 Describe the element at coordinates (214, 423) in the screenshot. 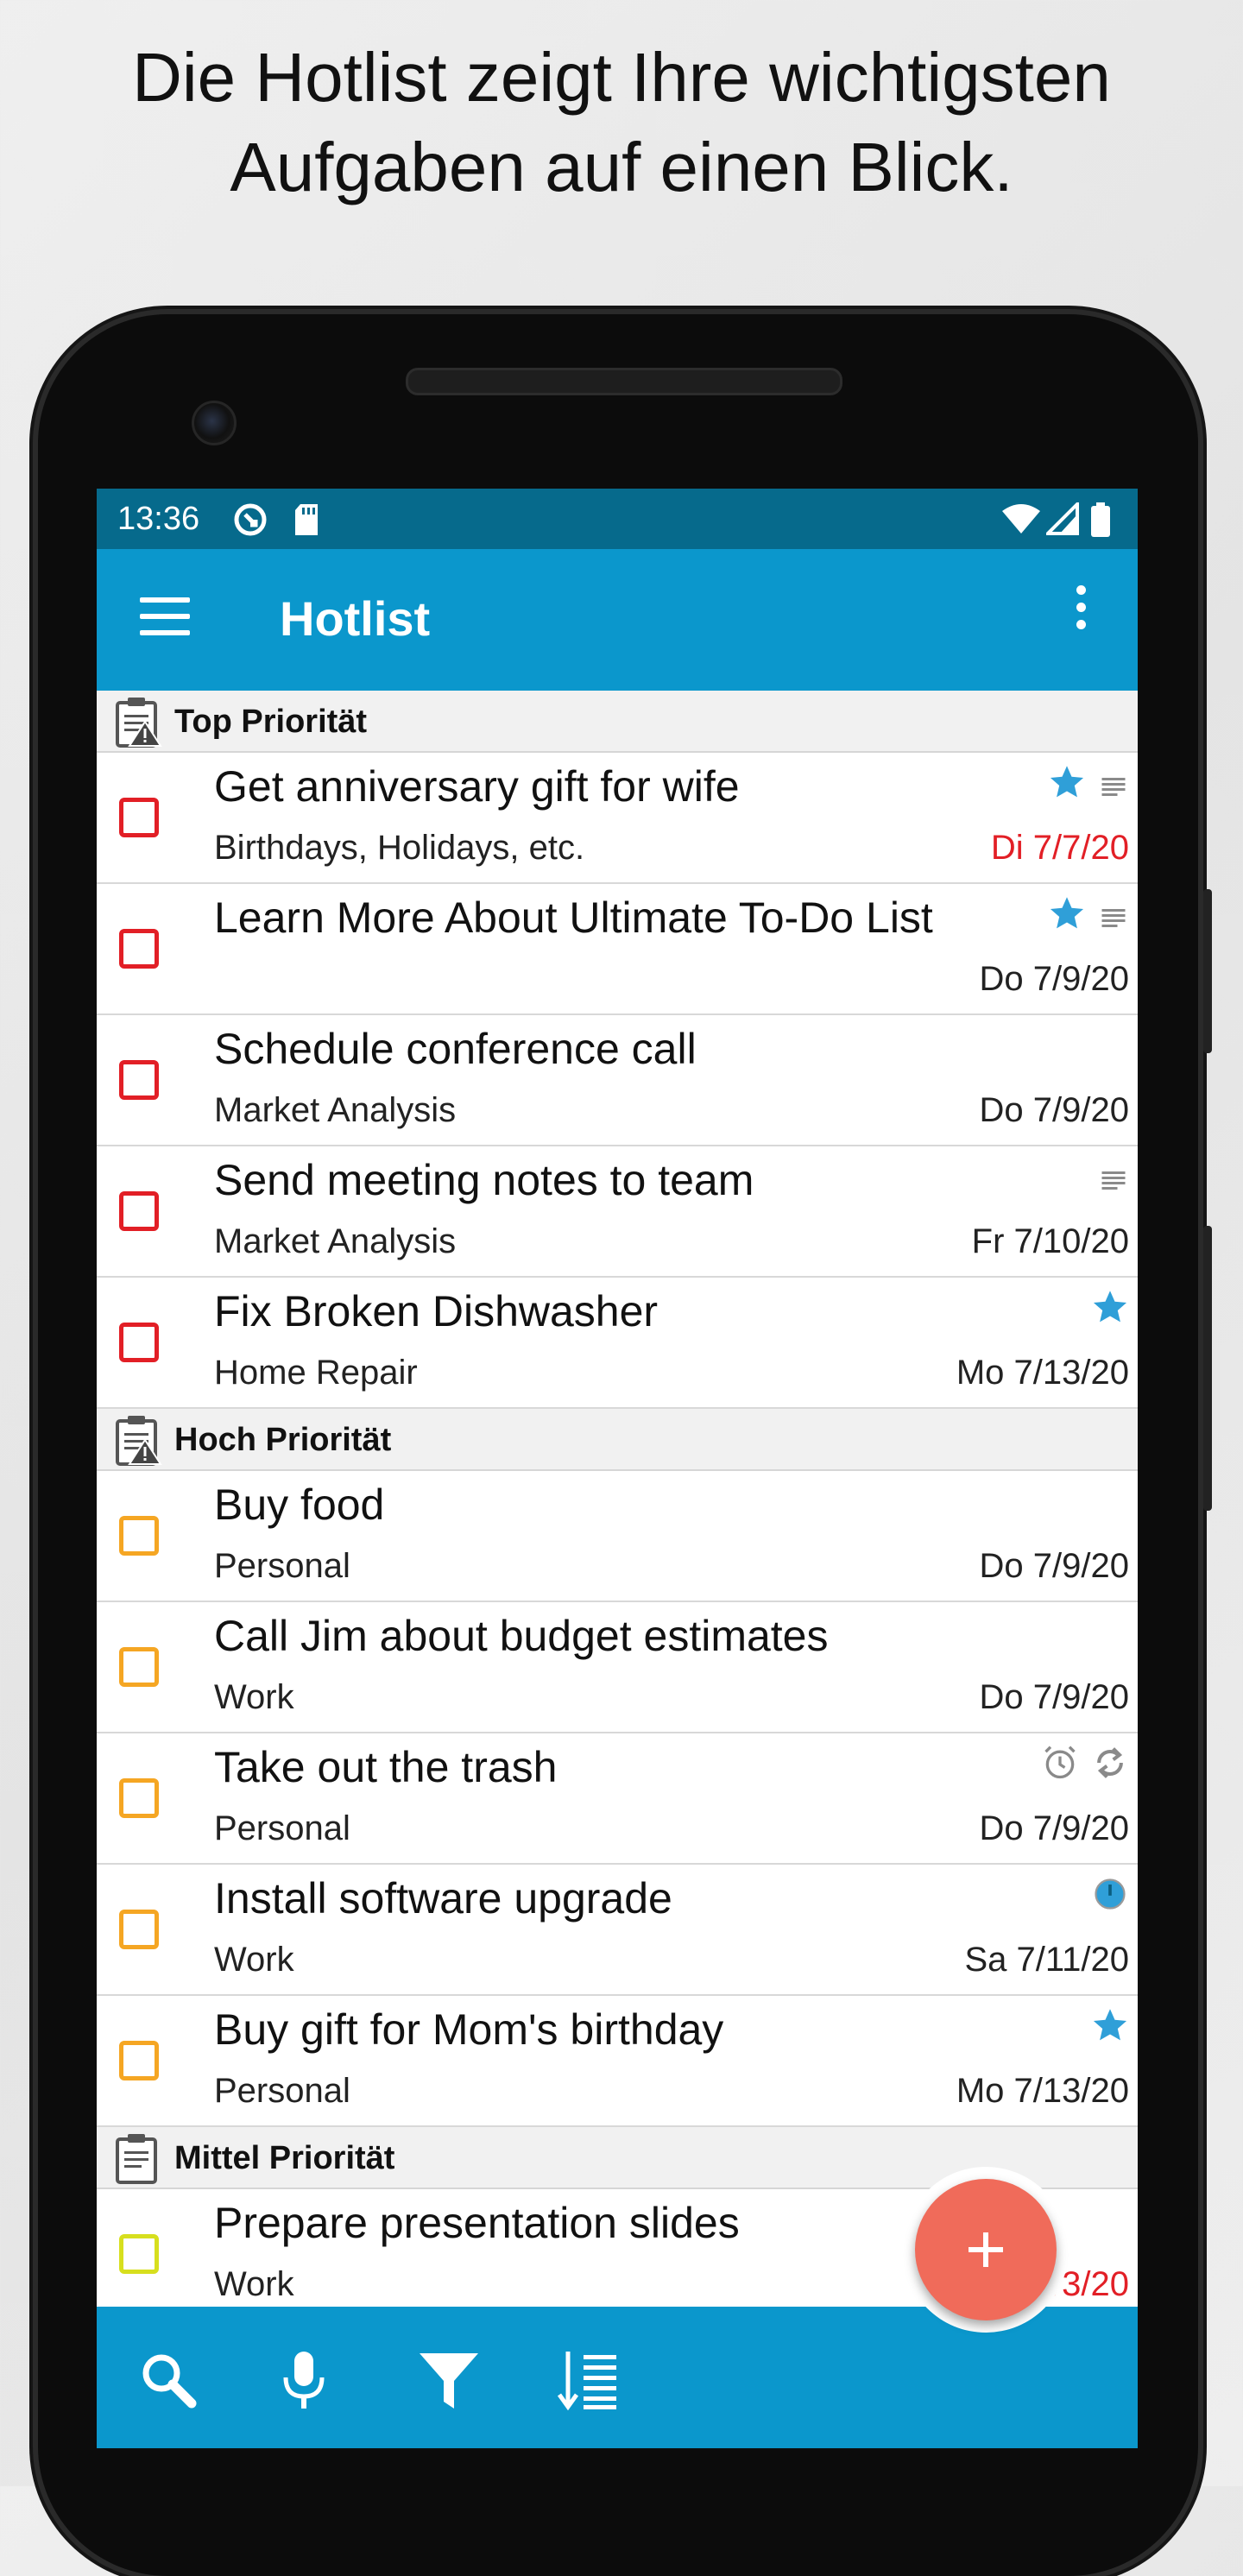

I see `front-camera` at that location.